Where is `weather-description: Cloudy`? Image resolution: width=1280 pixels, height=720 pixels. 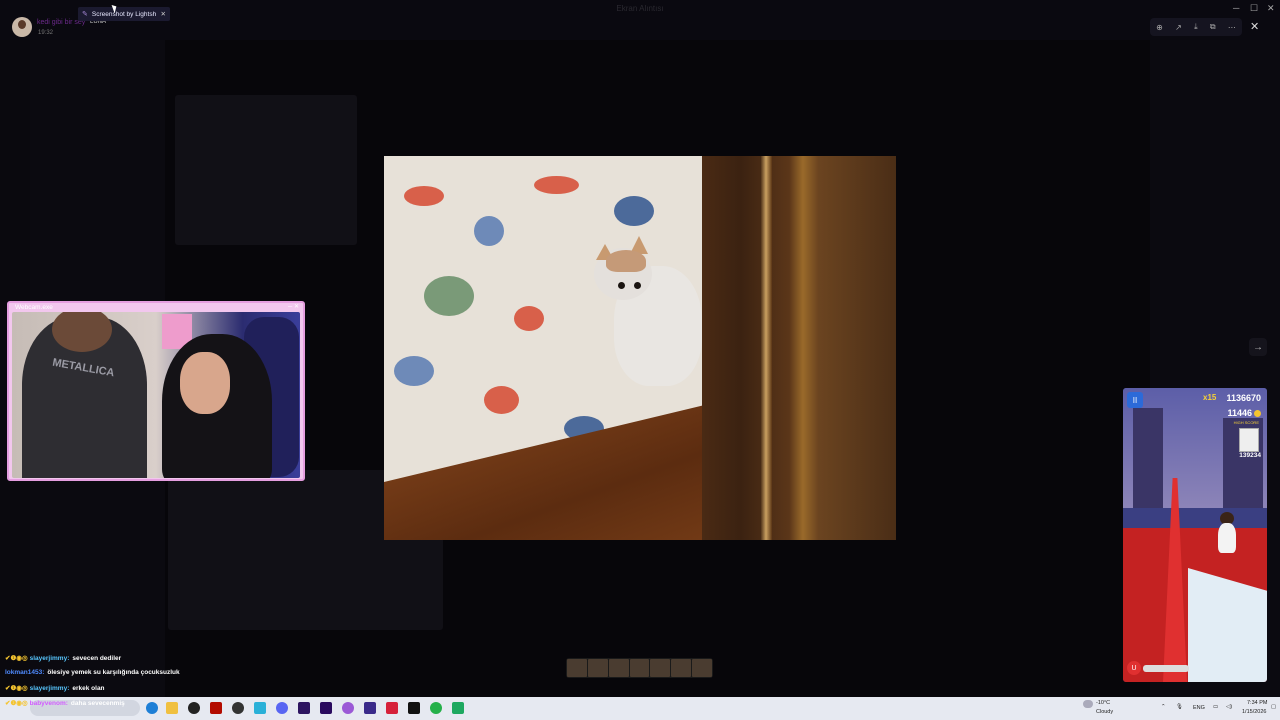
weather-description: Cloudy is located at coordinates (1104, 712).